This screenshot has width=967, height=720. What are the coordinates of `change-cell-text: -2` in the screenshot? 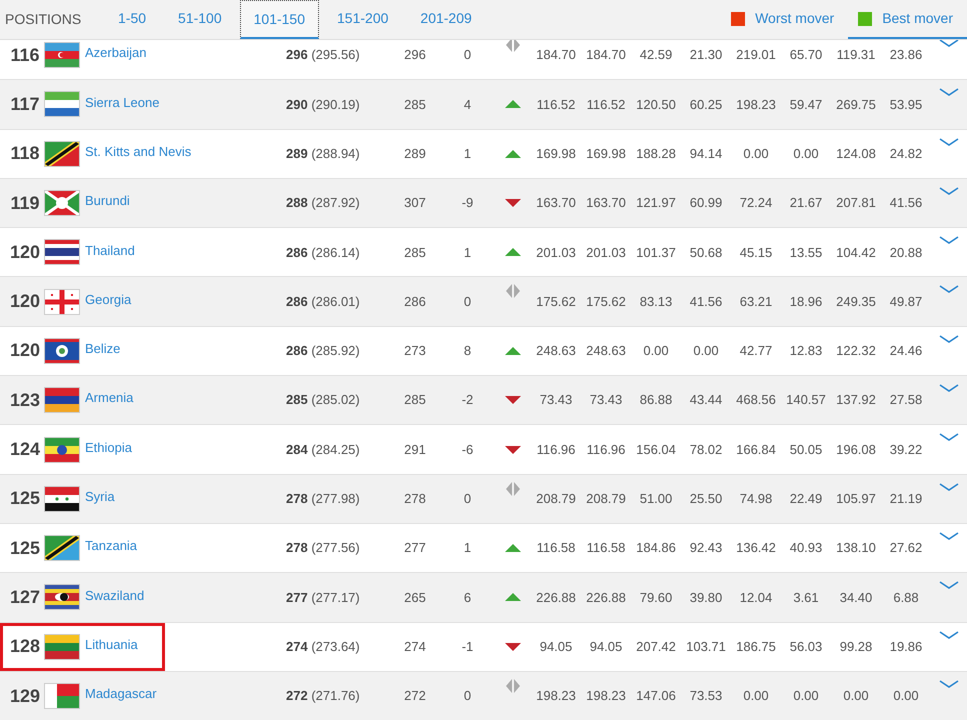 It's located at (467, 400).